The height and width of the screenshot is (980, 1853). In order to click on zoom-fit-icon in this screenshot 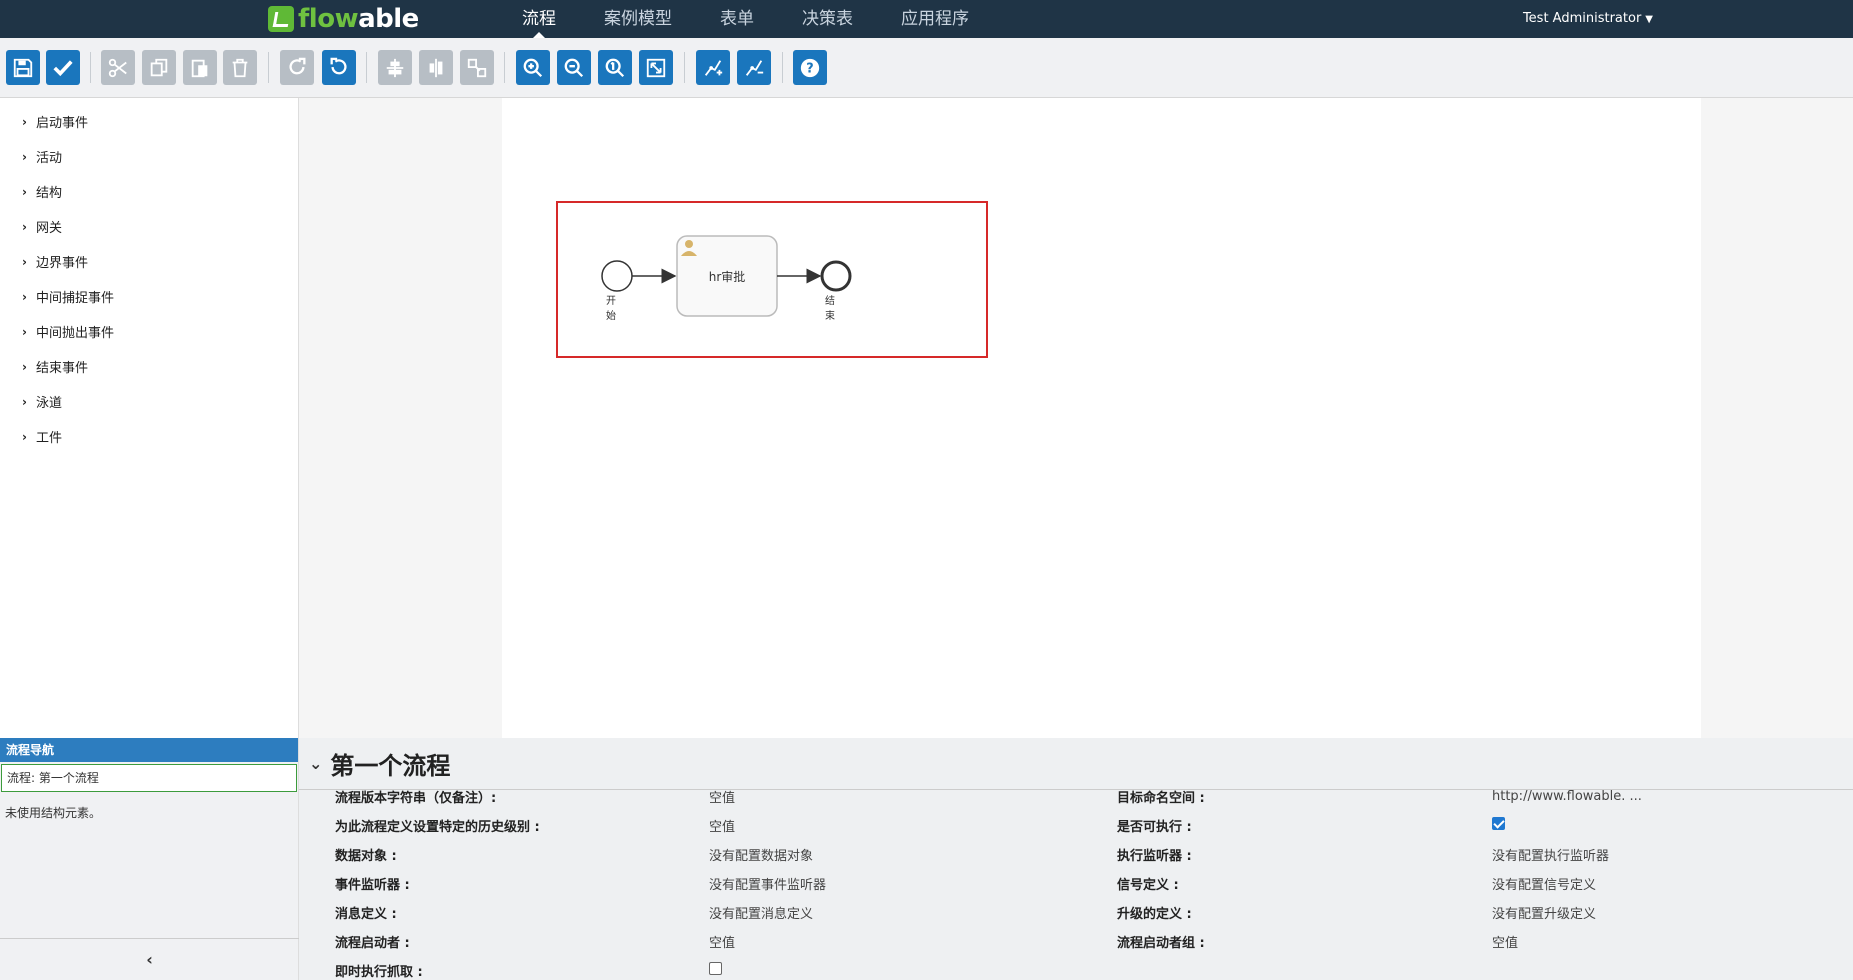, I will do `click(656, 67)`.